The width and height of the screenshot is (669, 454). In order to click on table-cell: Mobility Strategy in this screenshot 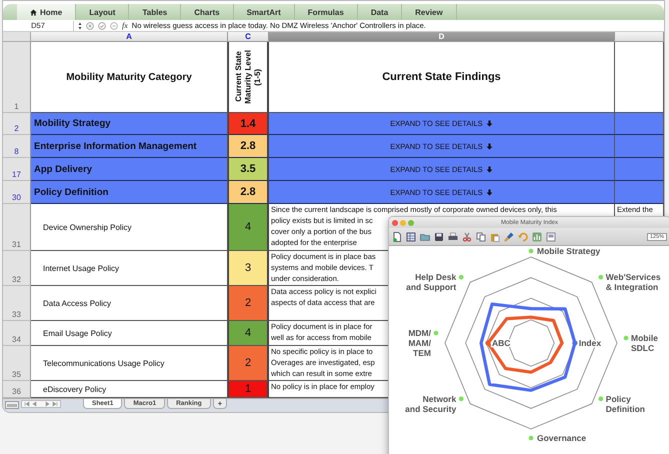, I will do `click(129, 124)`.